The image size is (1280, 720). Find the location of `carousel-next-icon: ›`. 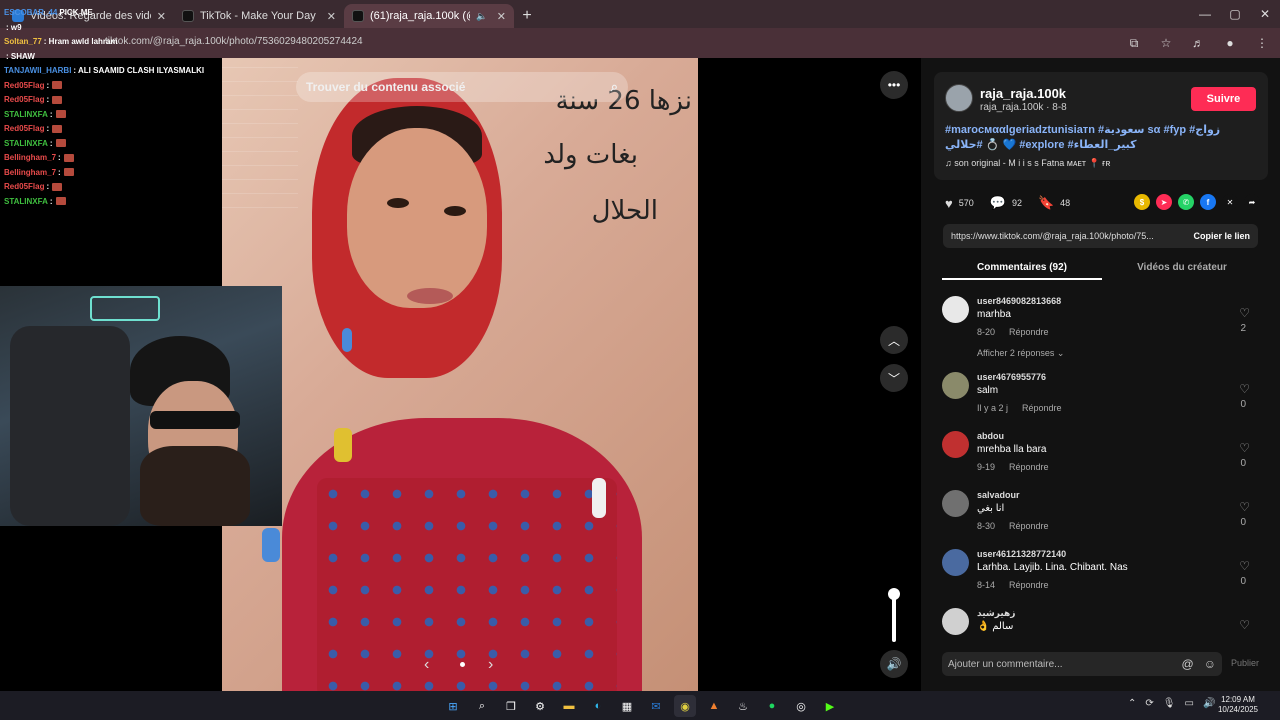

carousel-next-icon: › is located at coordinates (490, 665).